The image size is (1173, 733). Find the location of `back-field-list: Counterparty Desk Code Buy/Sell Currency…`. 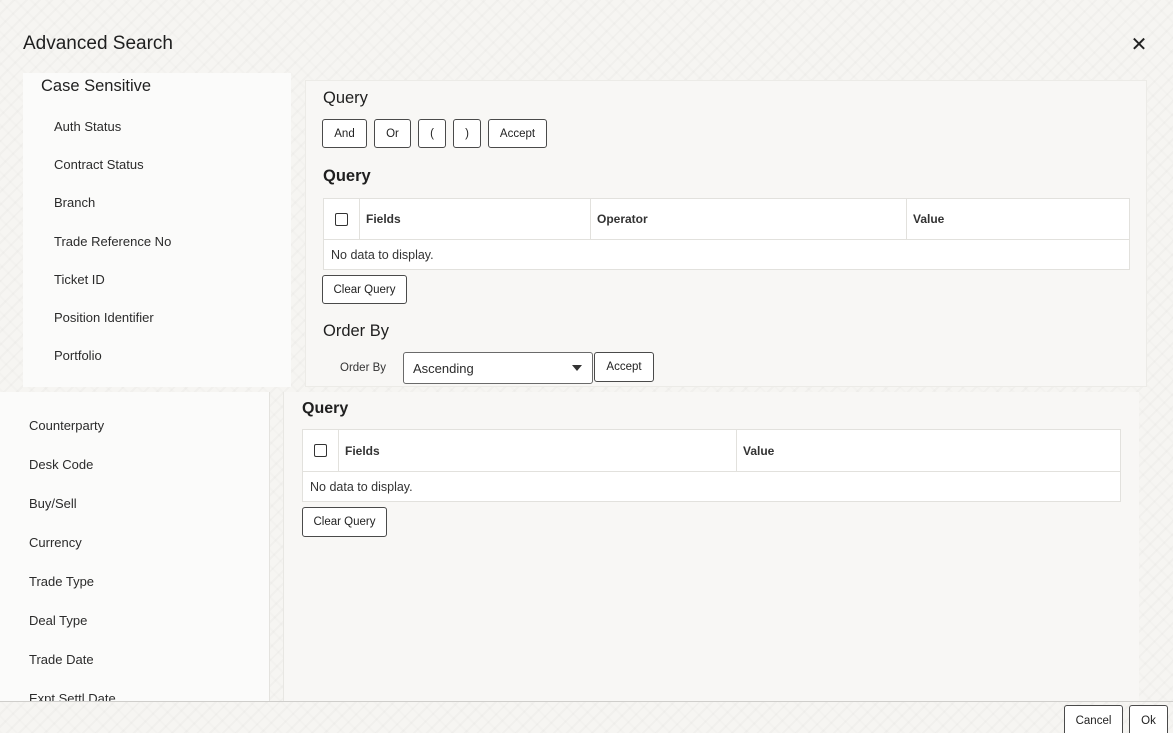

back-field-list: Counterparty Desk Code Buy/Sell Currency… is located at coordinates (135, 546).